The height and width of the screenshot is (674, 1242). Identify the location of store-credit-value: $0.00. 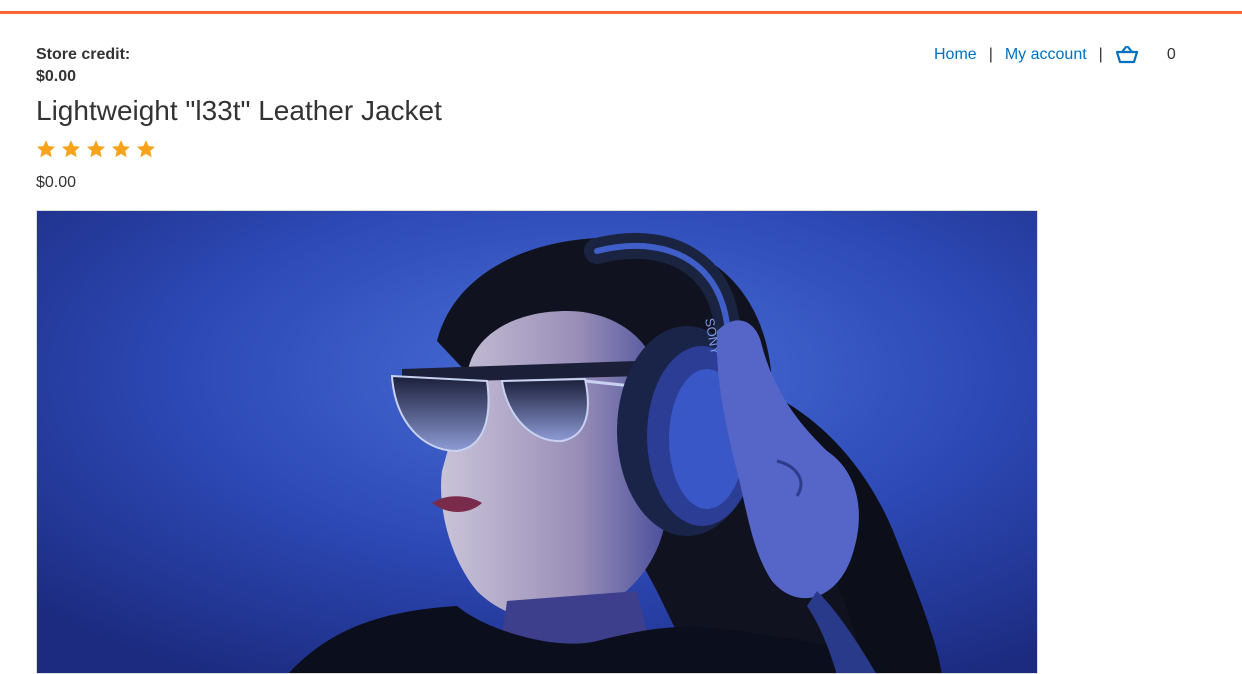
(56, 76).